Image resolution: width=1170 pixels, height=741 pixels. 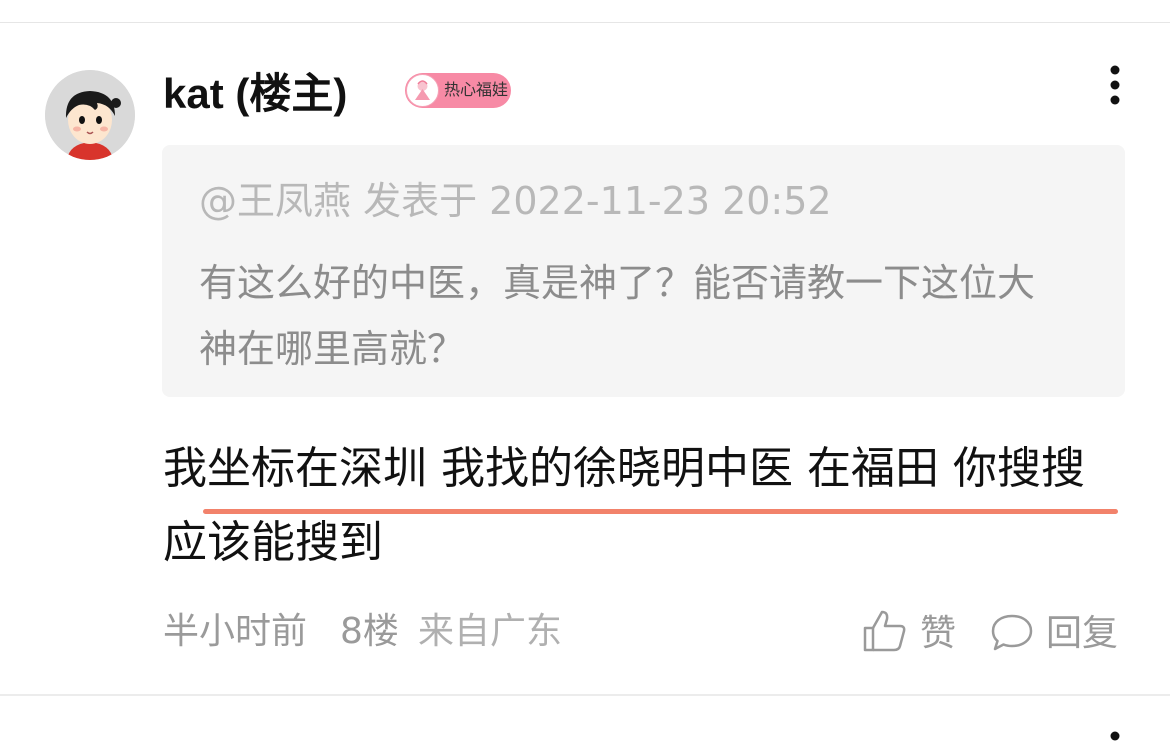 What do you see at coordinates (585, 695) in the screenshot?
I see `bottom-divider` at bounding box center [585, 695].